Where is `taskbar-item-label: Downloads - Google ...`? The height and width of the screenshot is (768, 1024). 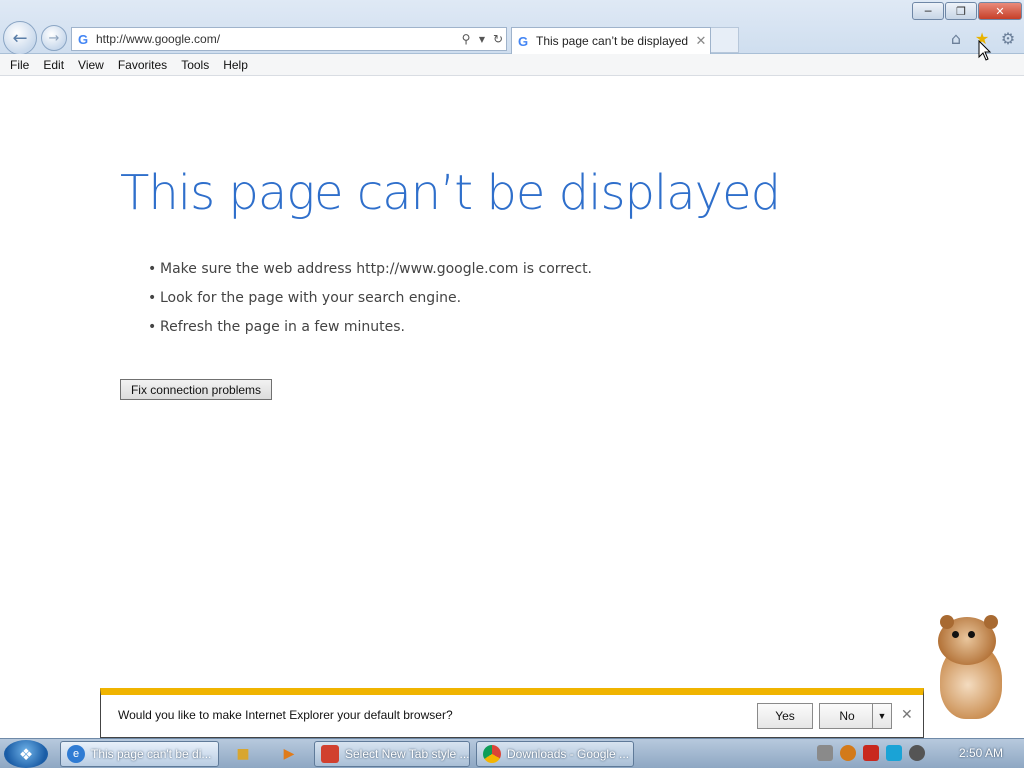
taskbar-item-label: Downloads - Google ... is located at coordinates (568, 754).